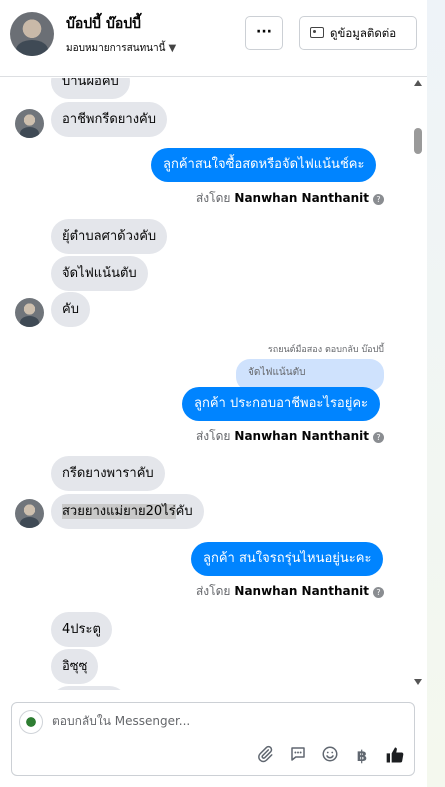  Describe the element at coordinates (75, 666) in the screenshot. I see `message-incoming: อิซุซุ` at that location.